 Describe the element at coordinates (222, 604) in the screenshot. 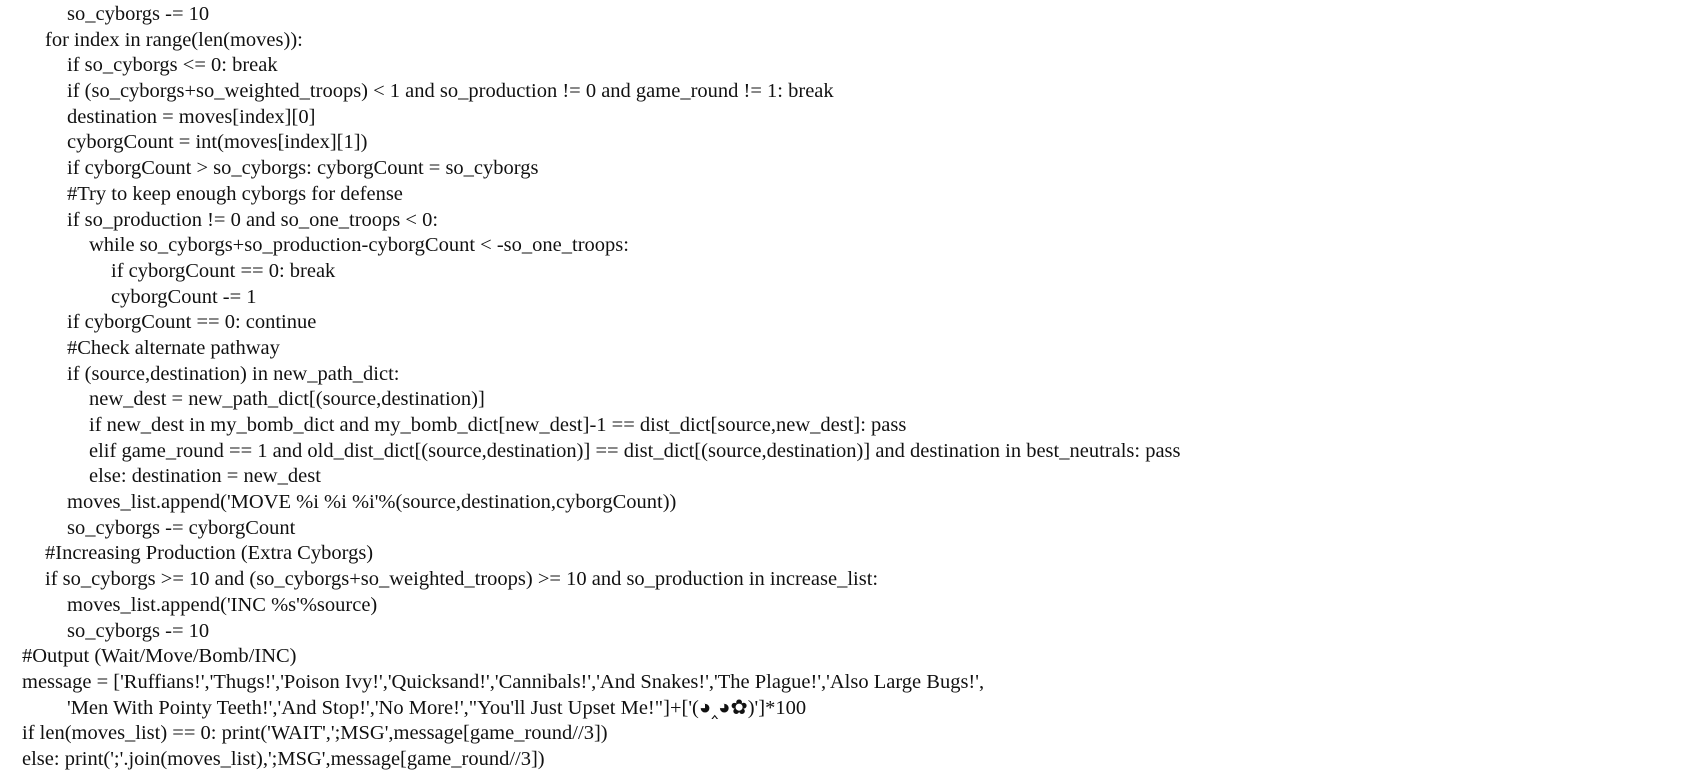

I see `code-line: moves_list.append('INC %s'%source)` at that location.